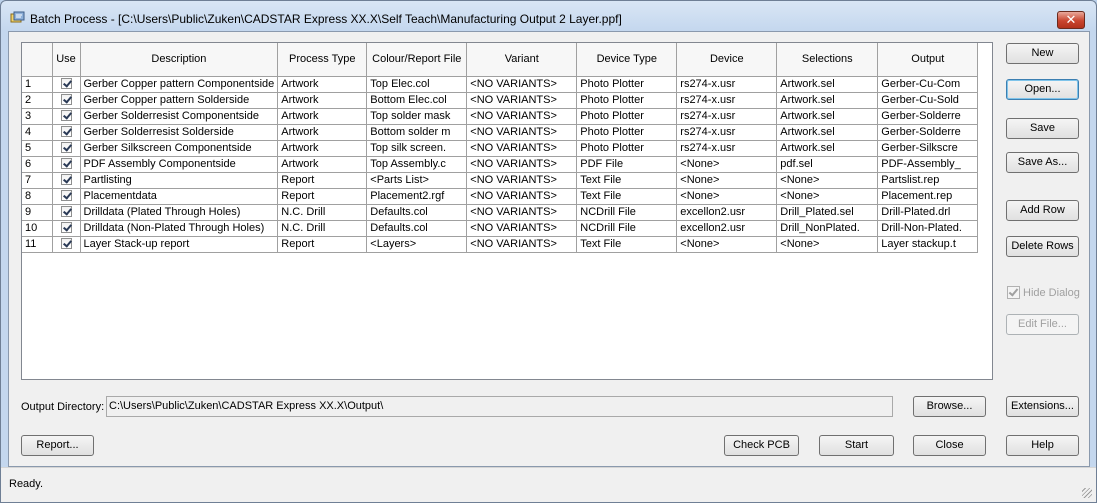 The width and height of the screenshot is (1097, 503). I want to click on row-number: 2, so click(37, 100).